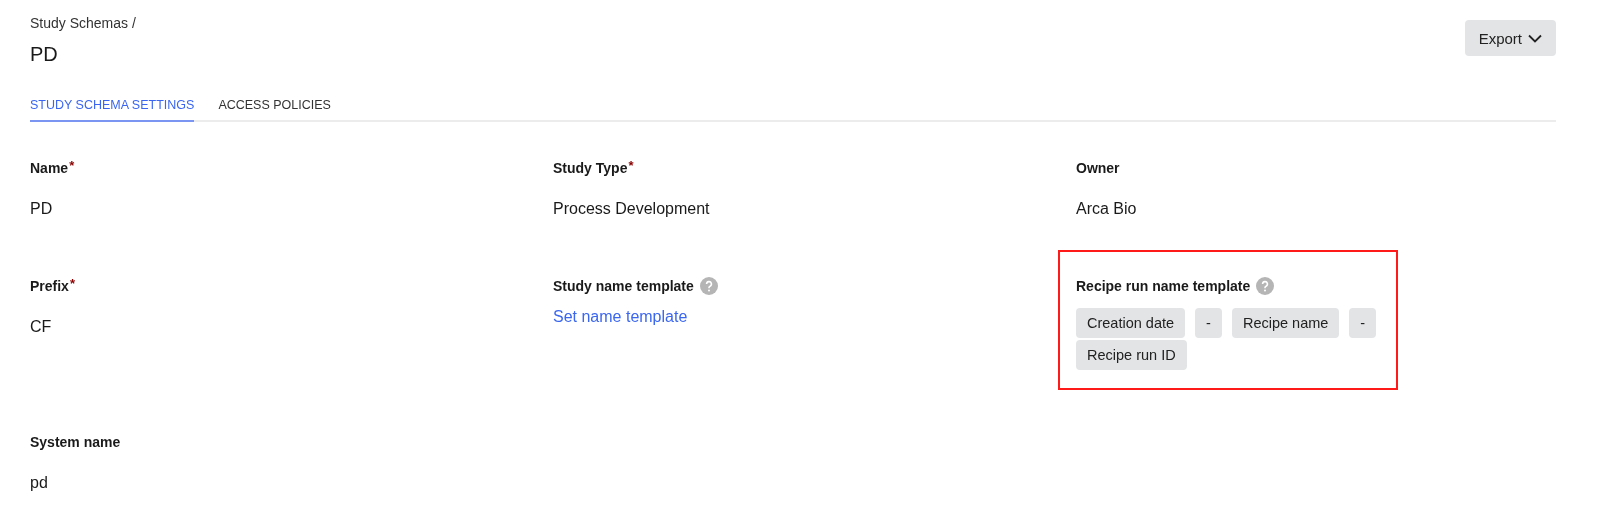 This screenshot has height=506, width=1600. I want to click on template-token: Creation date, so click(1131, 323).